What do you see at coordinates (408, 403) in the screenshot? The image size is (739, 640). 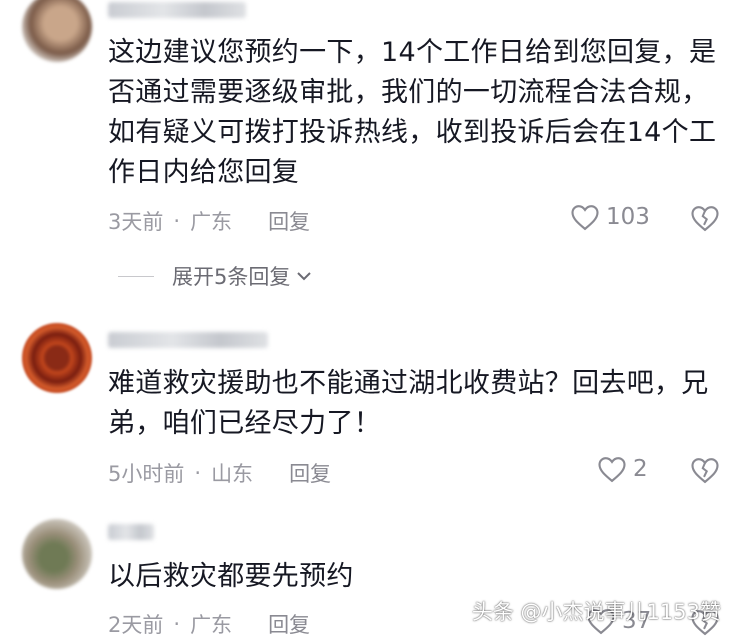 I see `comment-text: 难道救灾援助也不能通过湖北收费站？回去吧，兄弟，咱们已经尽力了！` at bounding box center [408, 403].